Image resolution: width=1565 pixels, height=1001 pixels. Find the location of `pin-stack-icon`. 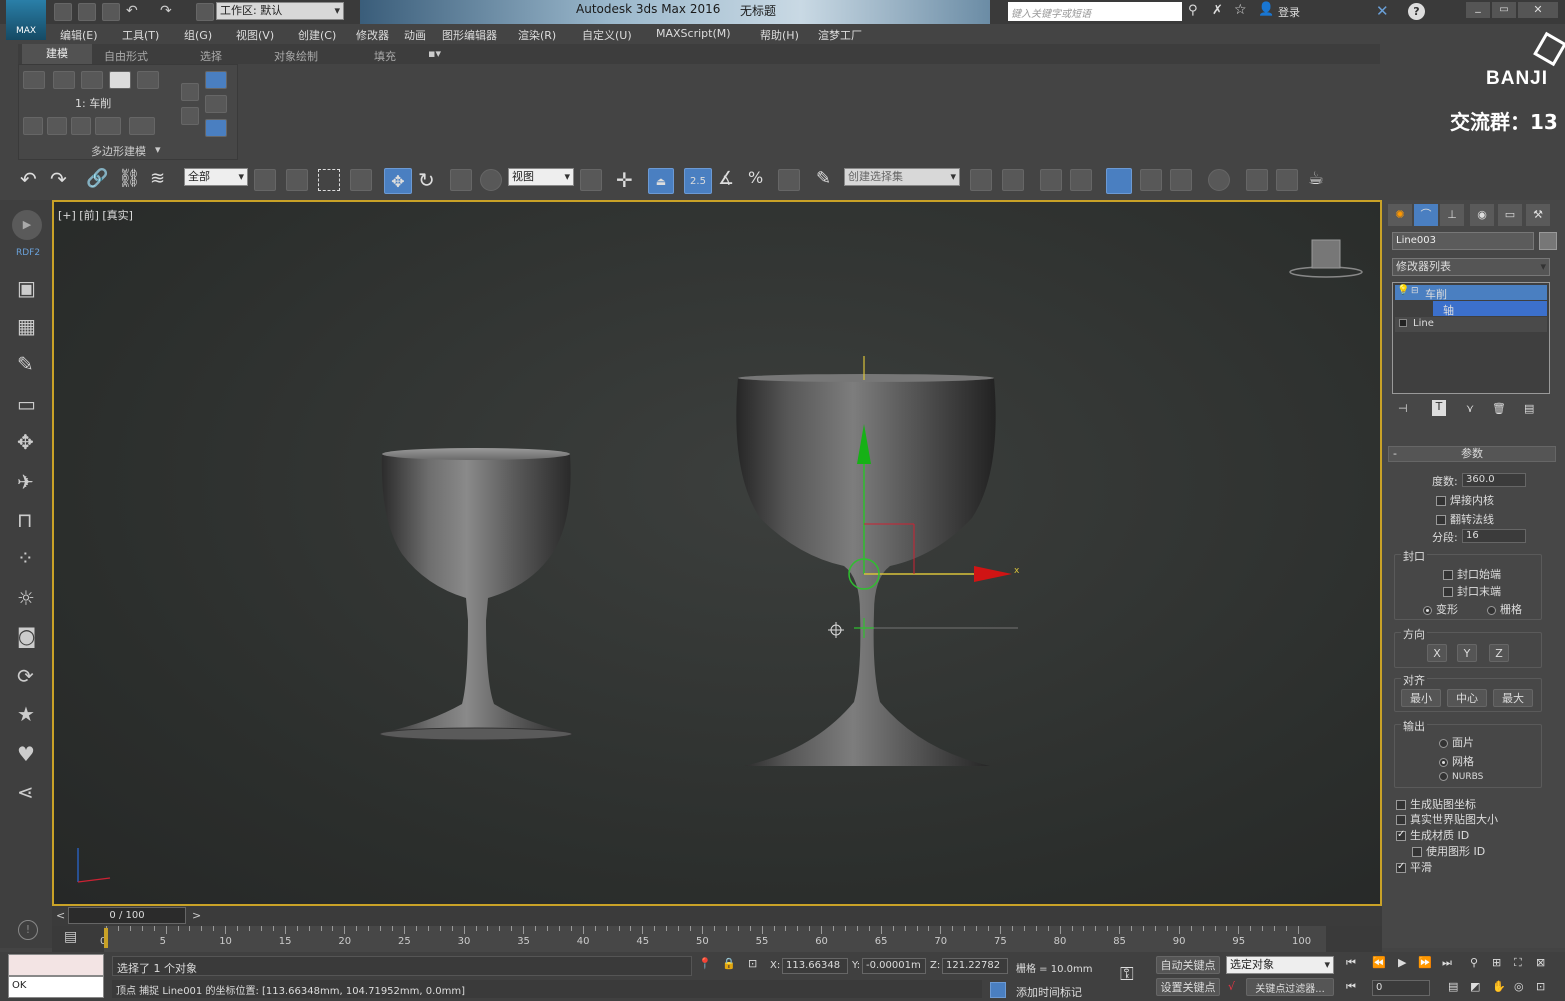

pin-stack-icon is located at coordinates (190, 116).